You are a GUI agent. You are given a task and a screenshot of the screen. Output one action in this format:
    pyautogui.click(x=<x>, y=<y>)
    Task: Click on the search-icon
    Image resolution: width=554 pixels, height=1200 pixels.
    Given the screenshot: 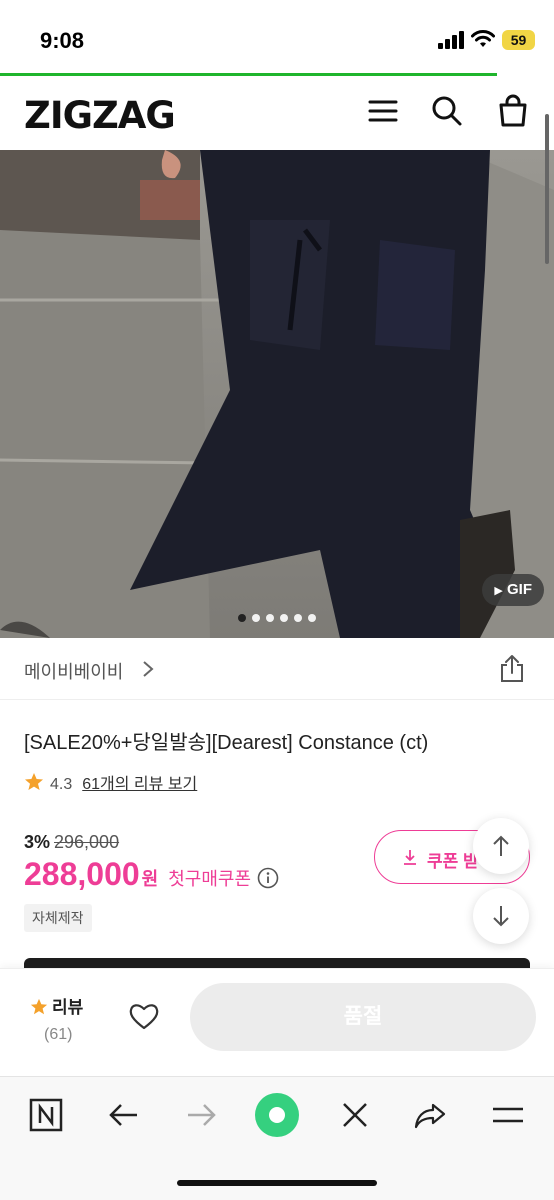 What is the action you would take?
    pyautogui.click(x=447, y=111)
    